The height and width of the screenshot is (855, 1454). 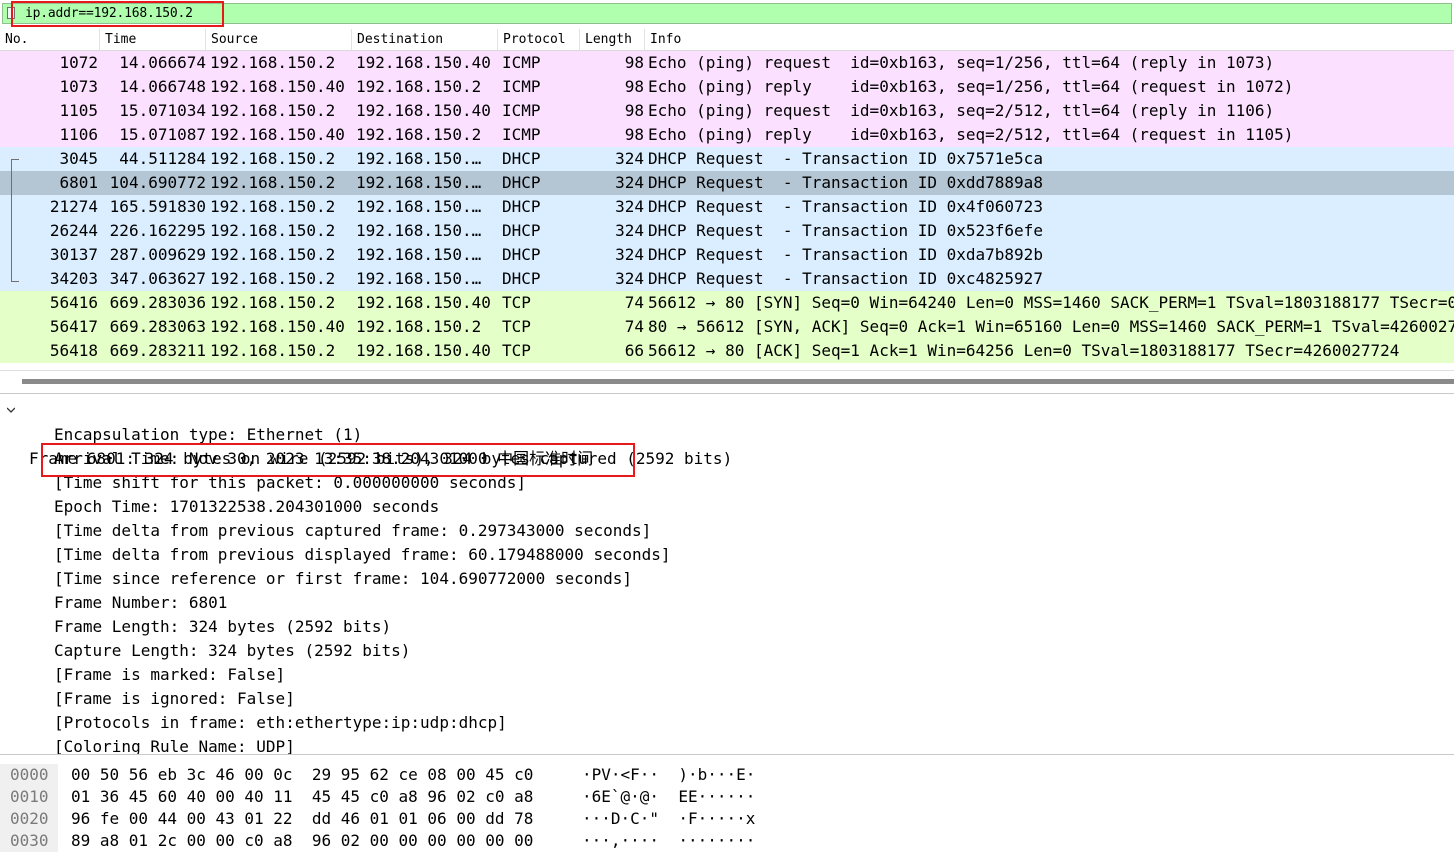 What do you see at coordinates (157, 206) in the screenshot?
I see `packet-time: 165.591830` at bounding box center [157, 206].